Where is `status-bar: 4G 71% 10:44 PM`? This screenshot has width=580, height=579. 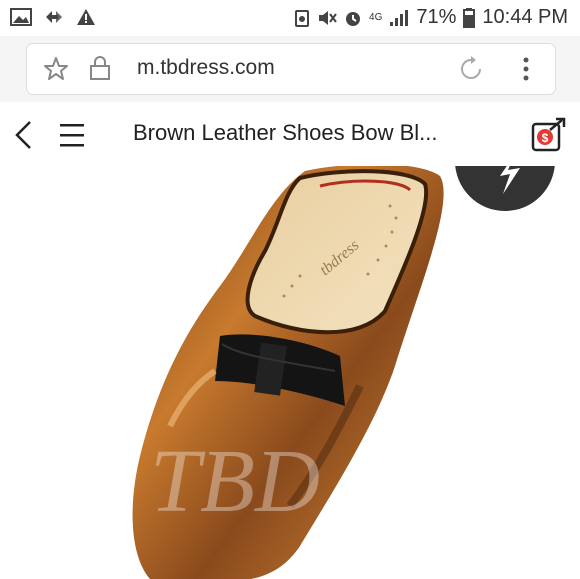 status-bar: 4G 71% 10:44 PM is located at coordinates (290, 18).